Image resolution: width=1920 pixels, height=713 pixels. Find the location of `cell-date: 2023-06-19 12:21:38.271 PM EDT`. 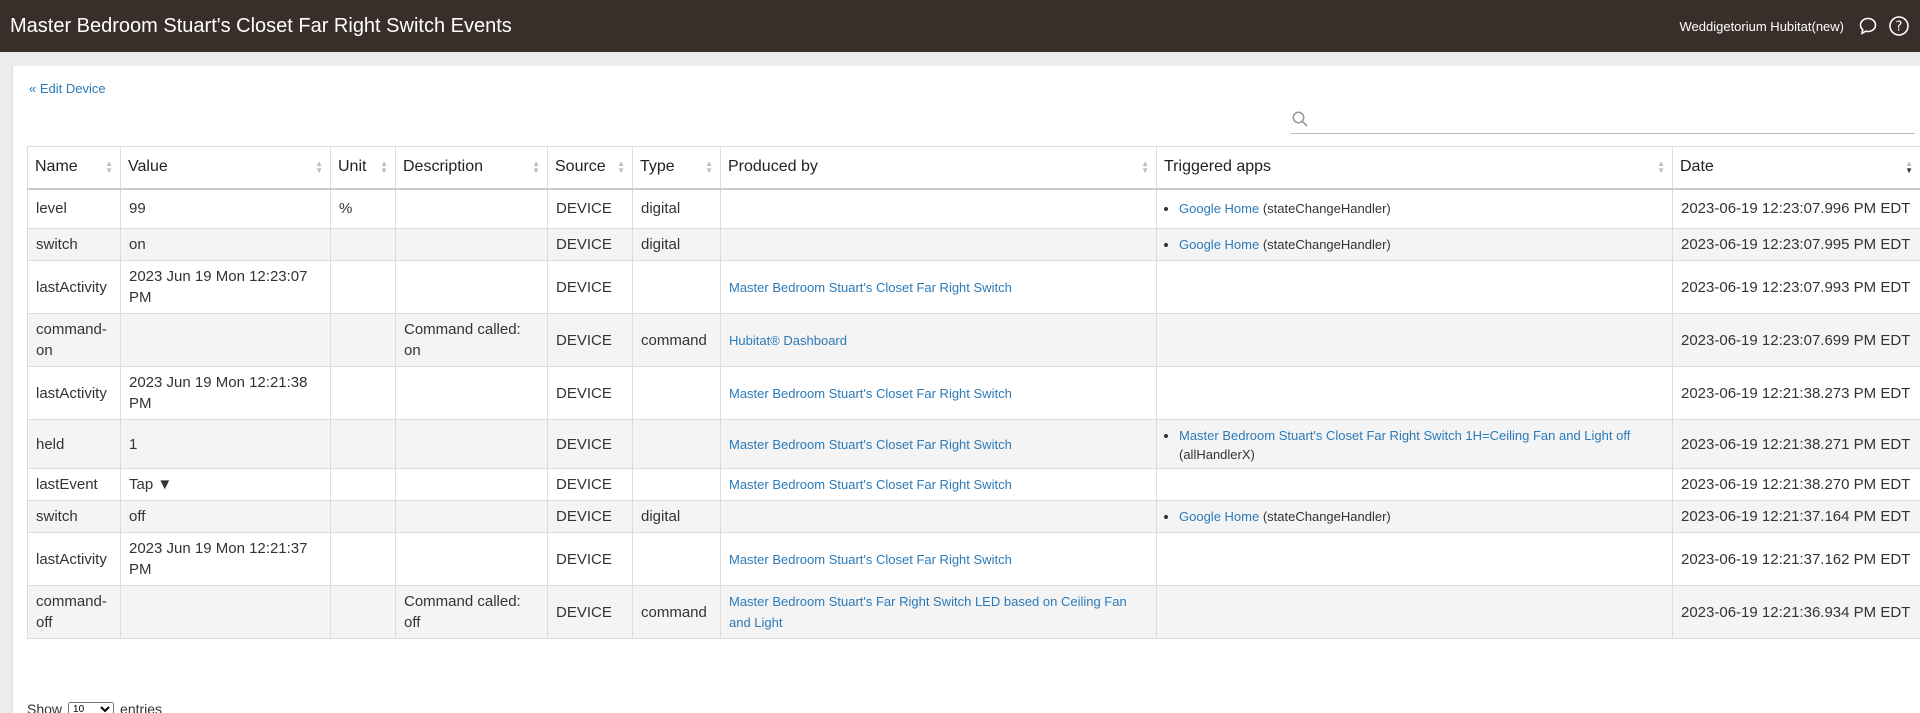

cell-date: 2023-06-19 12:21:38.271 PM EDT is located at coordinates (1796, 444).